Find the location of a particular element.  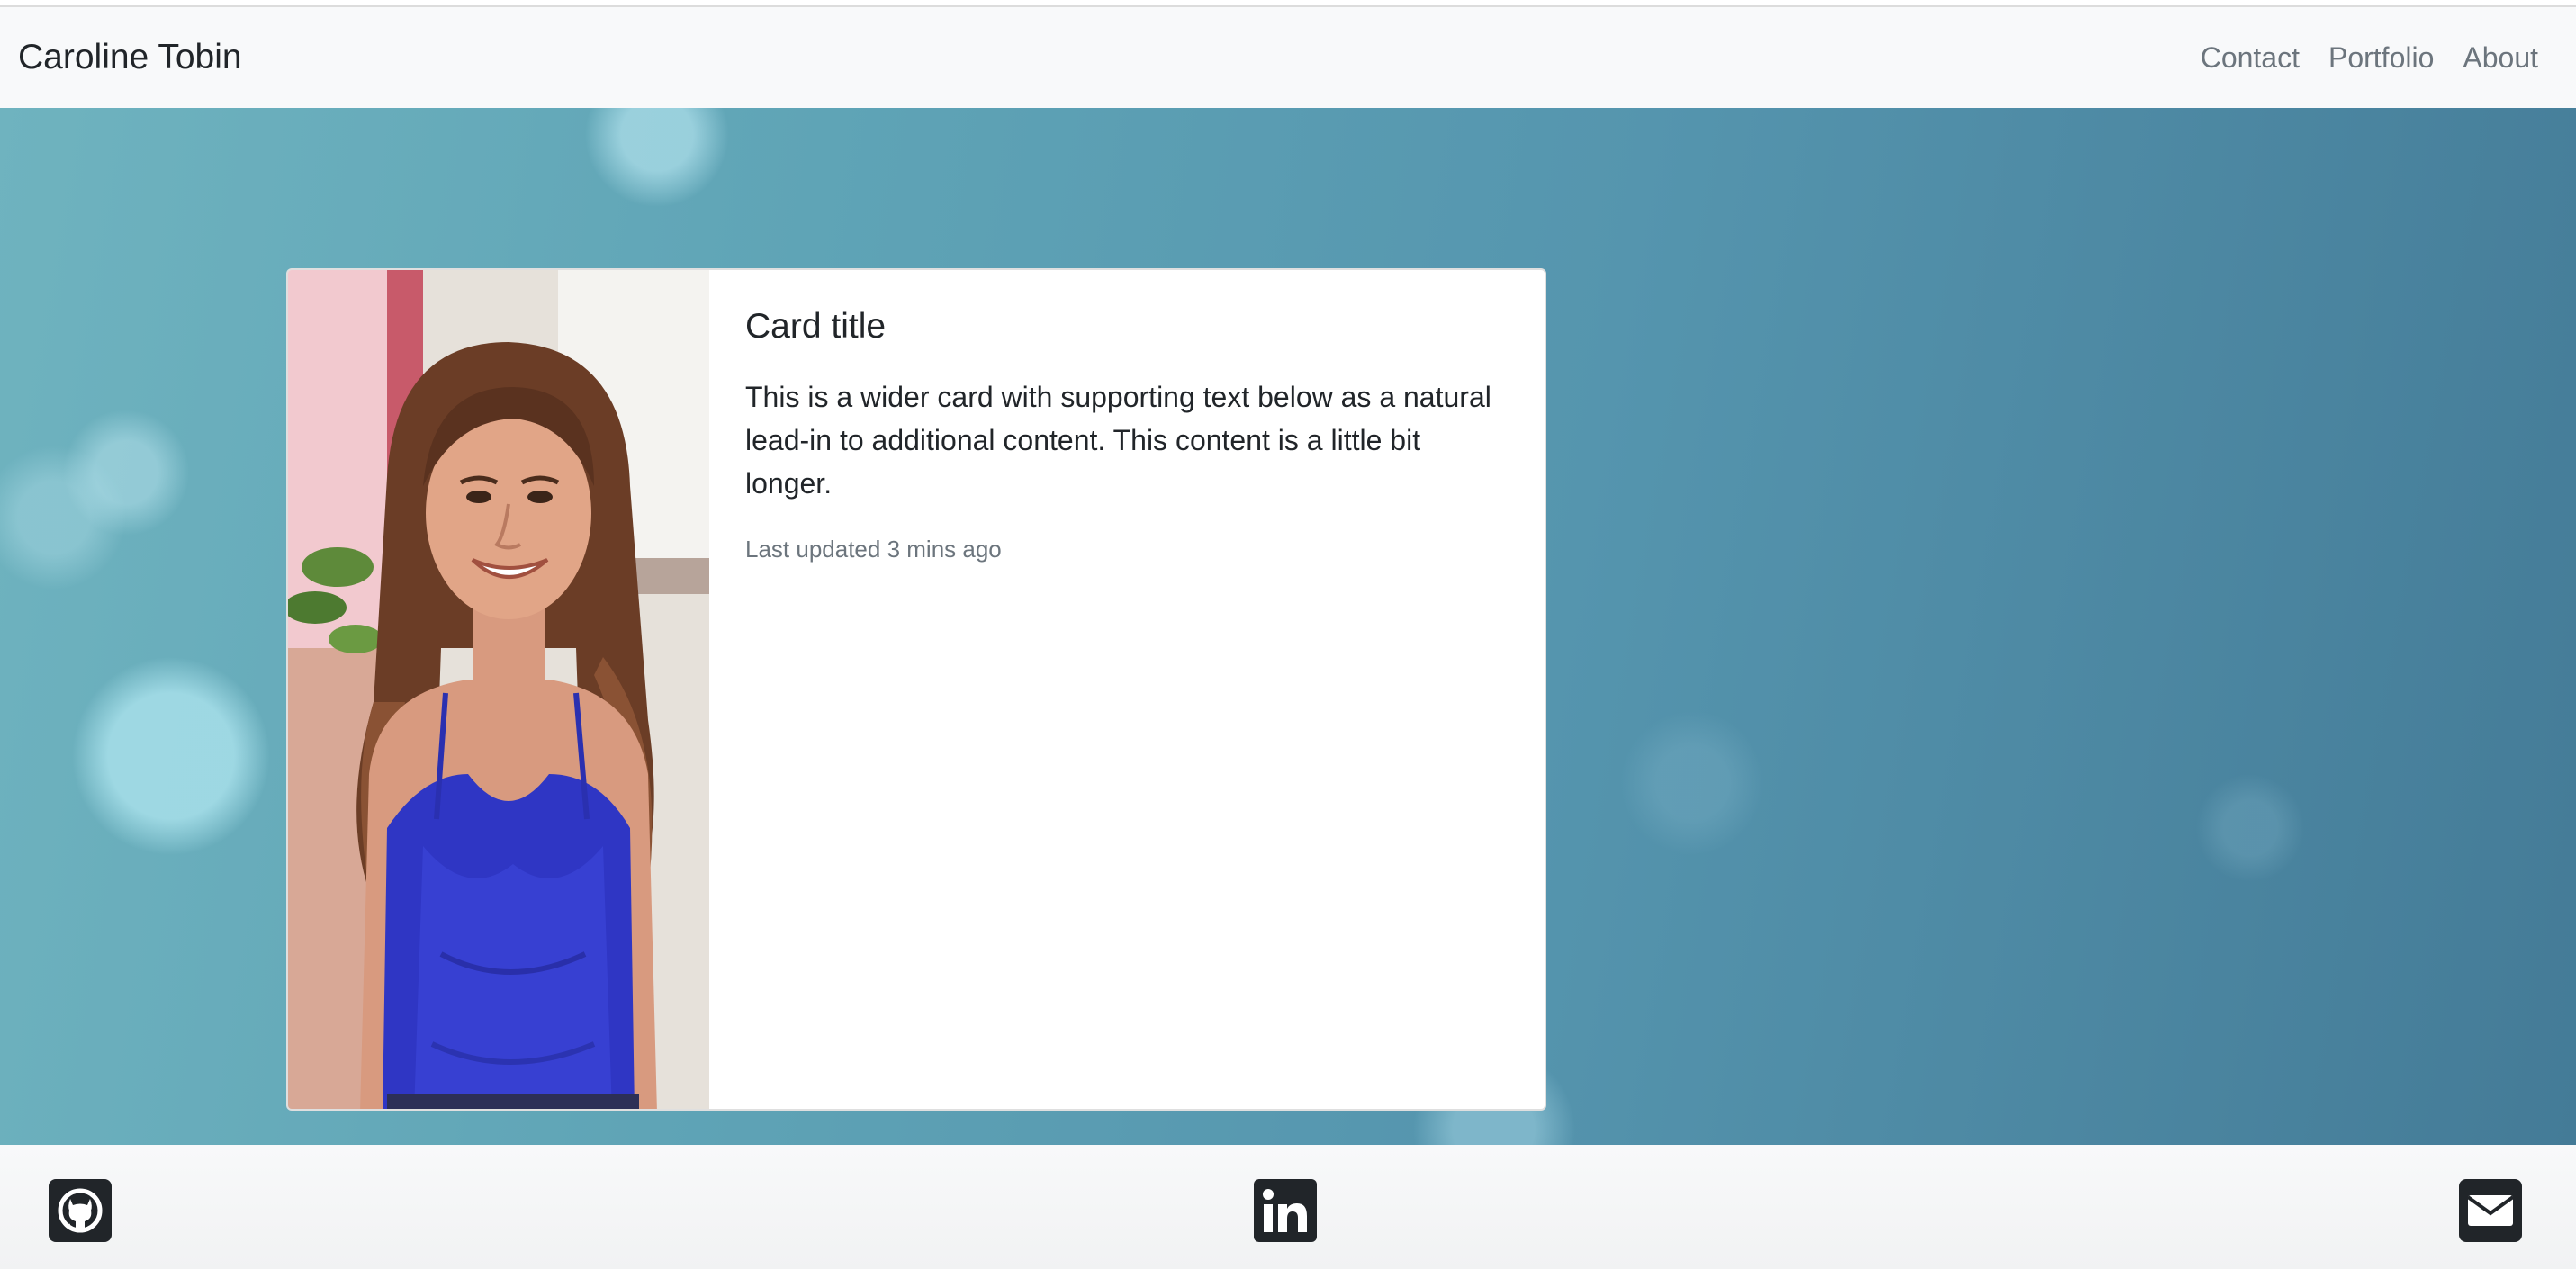

navbar: Caroline Tobin Contact Portfolio About is located at coordinates (1288, 58).